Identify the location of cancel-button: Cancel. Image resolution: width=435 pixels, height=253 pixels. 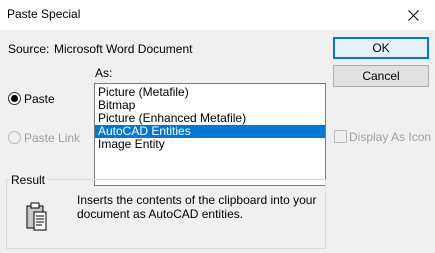
(381, 76).